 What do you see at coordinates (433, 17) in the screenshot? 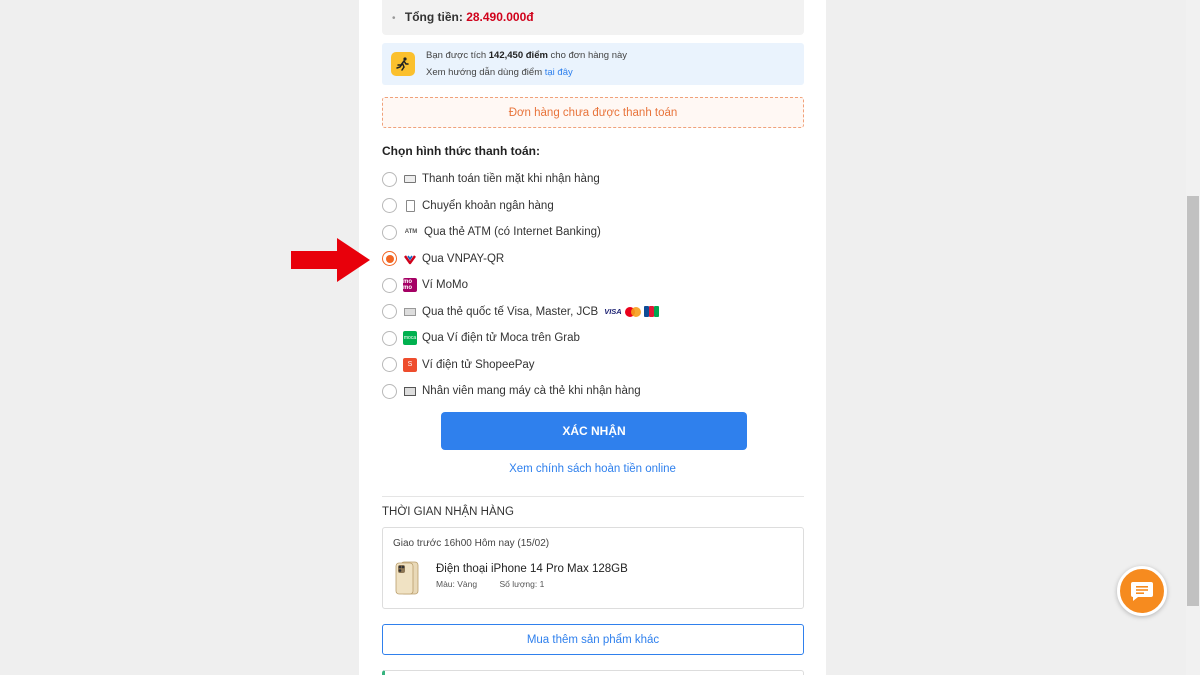
I see `total-label: Tổng tiền:` at bounding box center [433, 17].